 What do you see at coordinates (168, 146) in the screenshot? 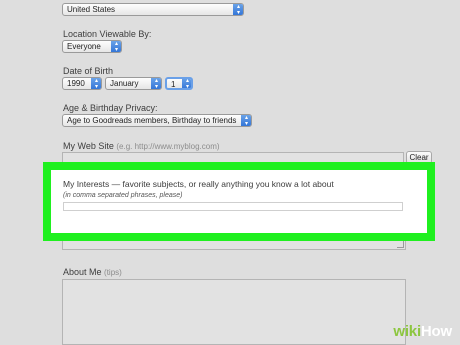
I see `website-hint: (e.g. http://www.myblog.com)` at bounding box center [168, 146].